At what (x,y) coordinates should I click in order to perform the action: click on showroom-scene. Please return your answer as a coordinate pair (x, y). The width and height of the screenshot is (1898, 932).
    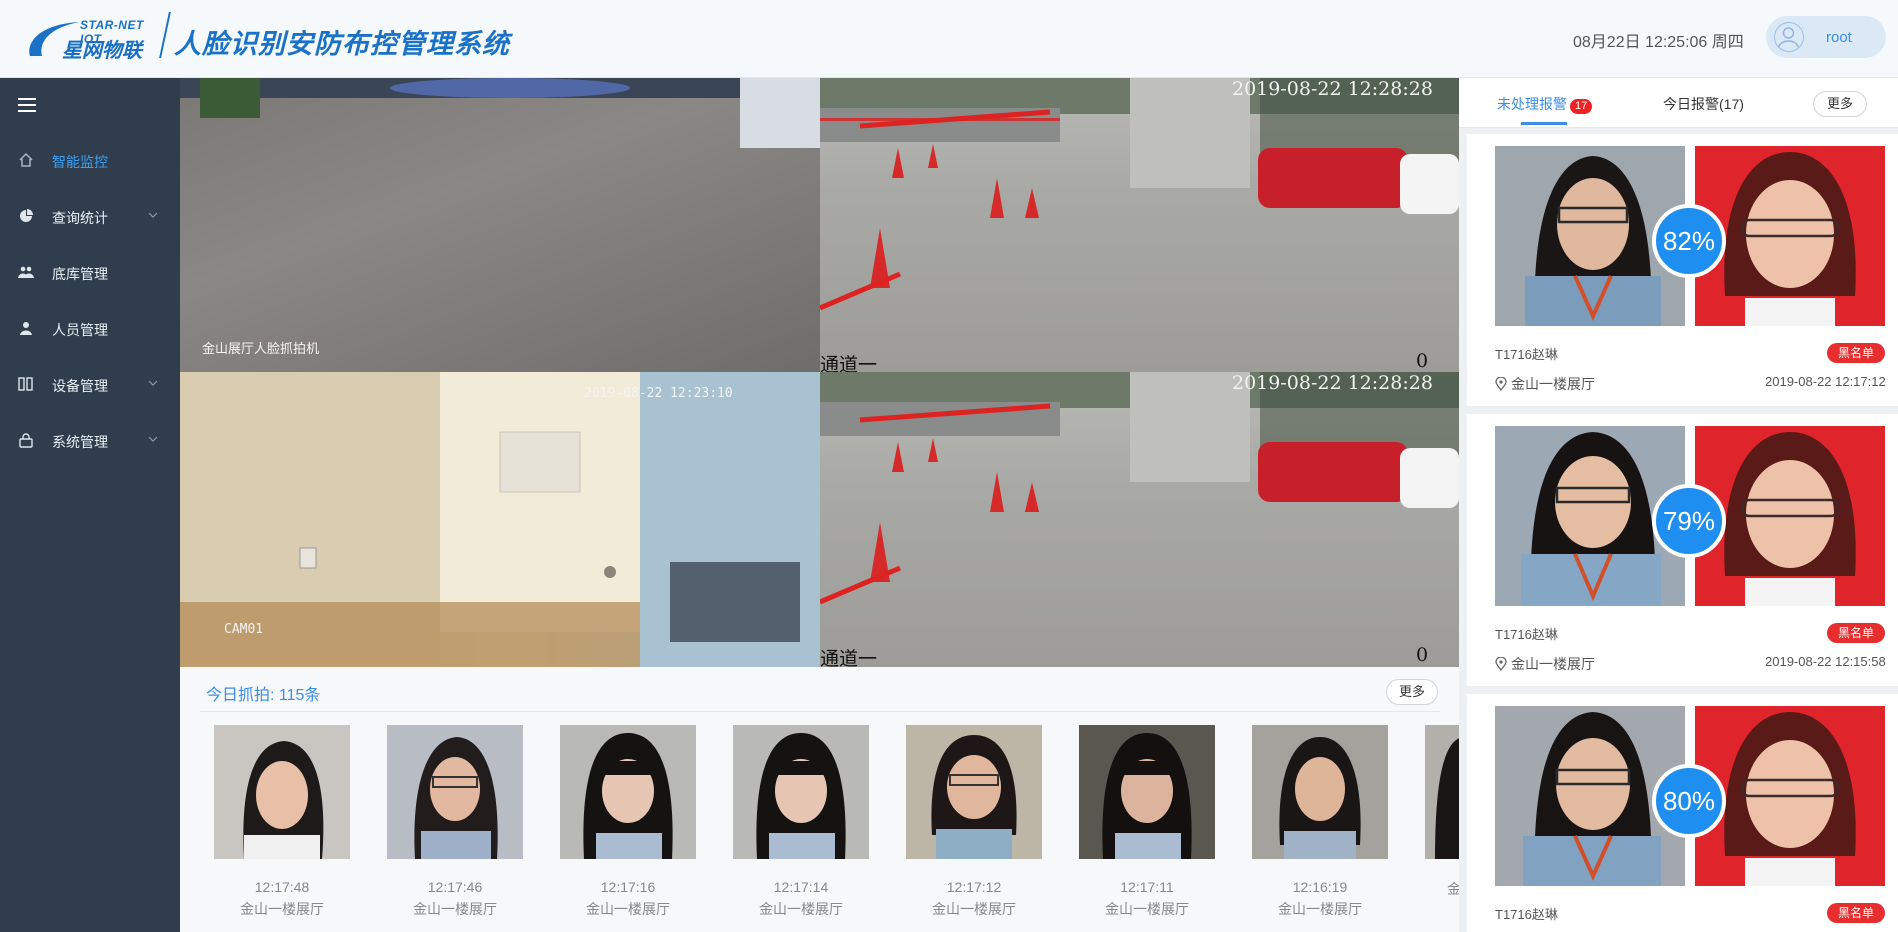
    Looking at the image, I should click on (500, 113).